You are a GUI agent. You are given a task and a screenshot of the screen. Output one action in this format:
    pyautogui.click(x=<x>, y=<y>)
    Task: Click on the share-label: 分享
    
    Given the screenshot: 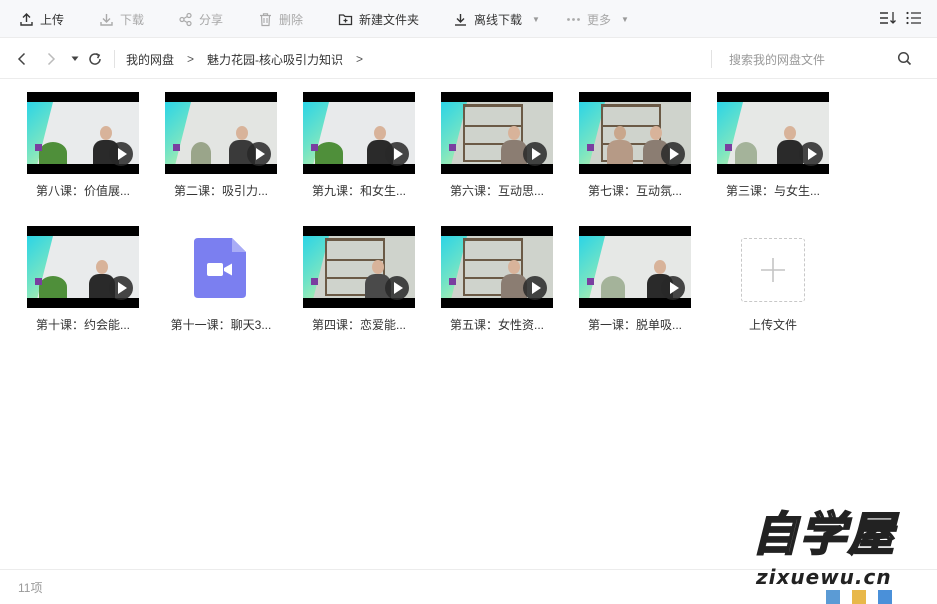 What is the action you would take?
    pyautogui.click(x=211, y=19)
    